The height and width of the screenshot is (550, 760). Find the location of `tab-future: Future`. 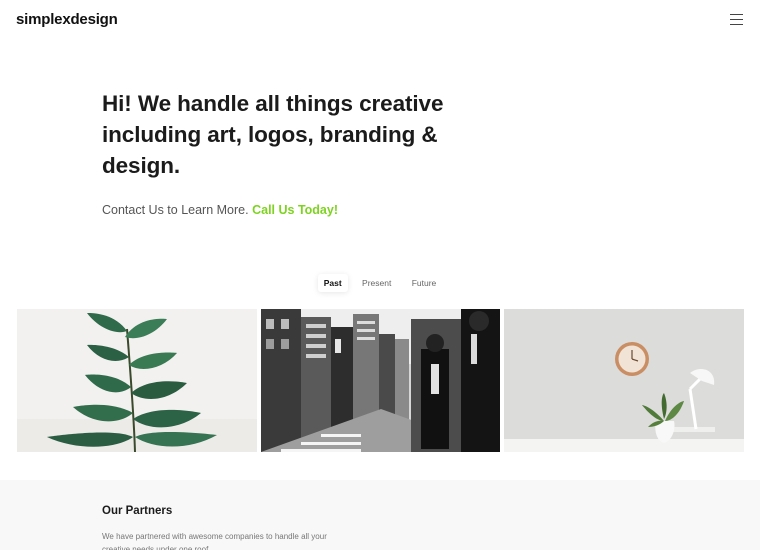

tab-future: Future is located at coordinates (424, 283).